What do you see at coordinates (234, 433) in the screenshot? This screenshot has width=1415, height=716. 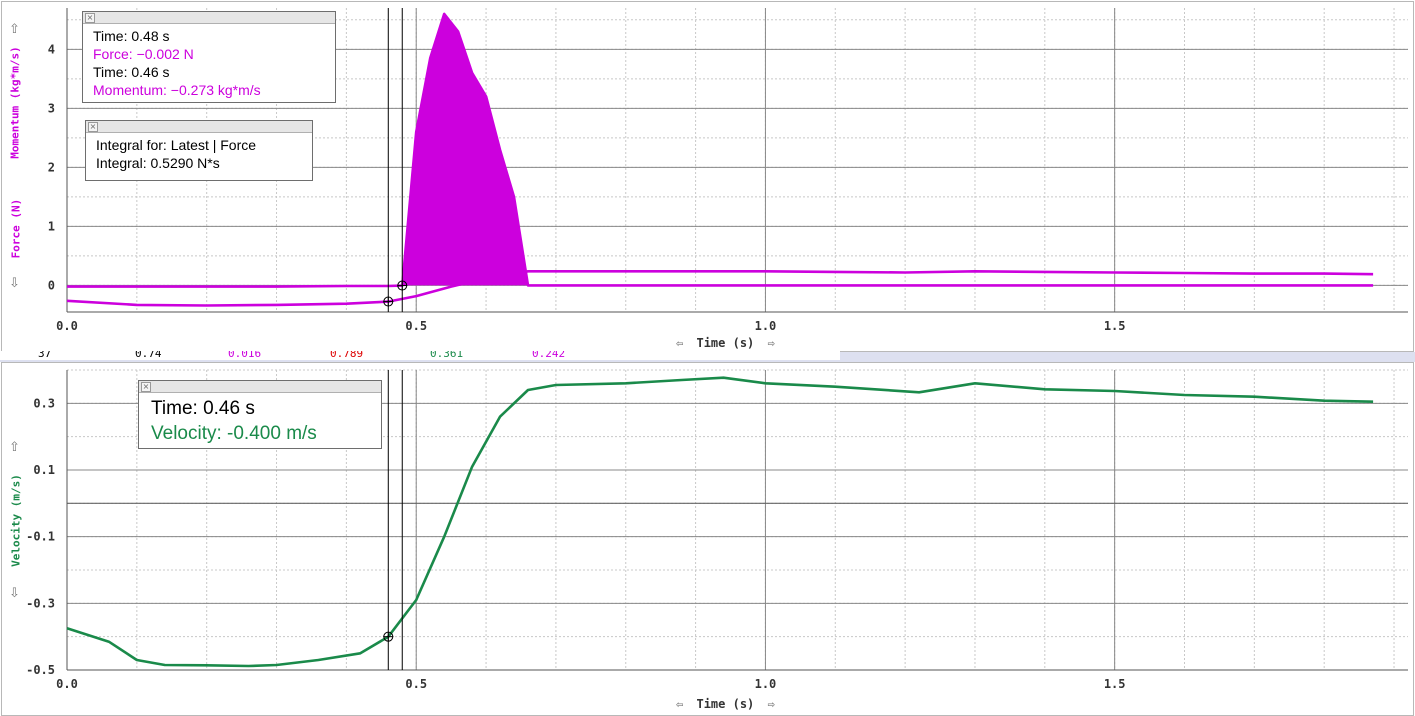 I see `readout-velocity: Velocity: -0.400 m/s` at bounding box center [234, 433].